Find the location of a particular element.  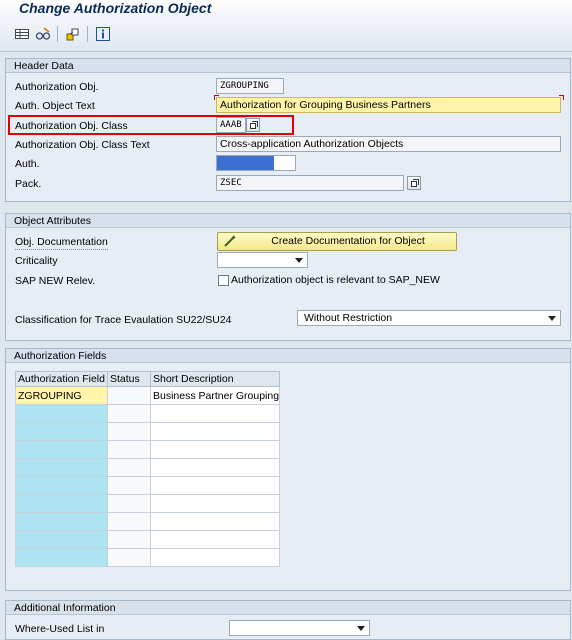

table-row: ZGROUPING Business Partner Grouping is located at coordinates (147, 395).